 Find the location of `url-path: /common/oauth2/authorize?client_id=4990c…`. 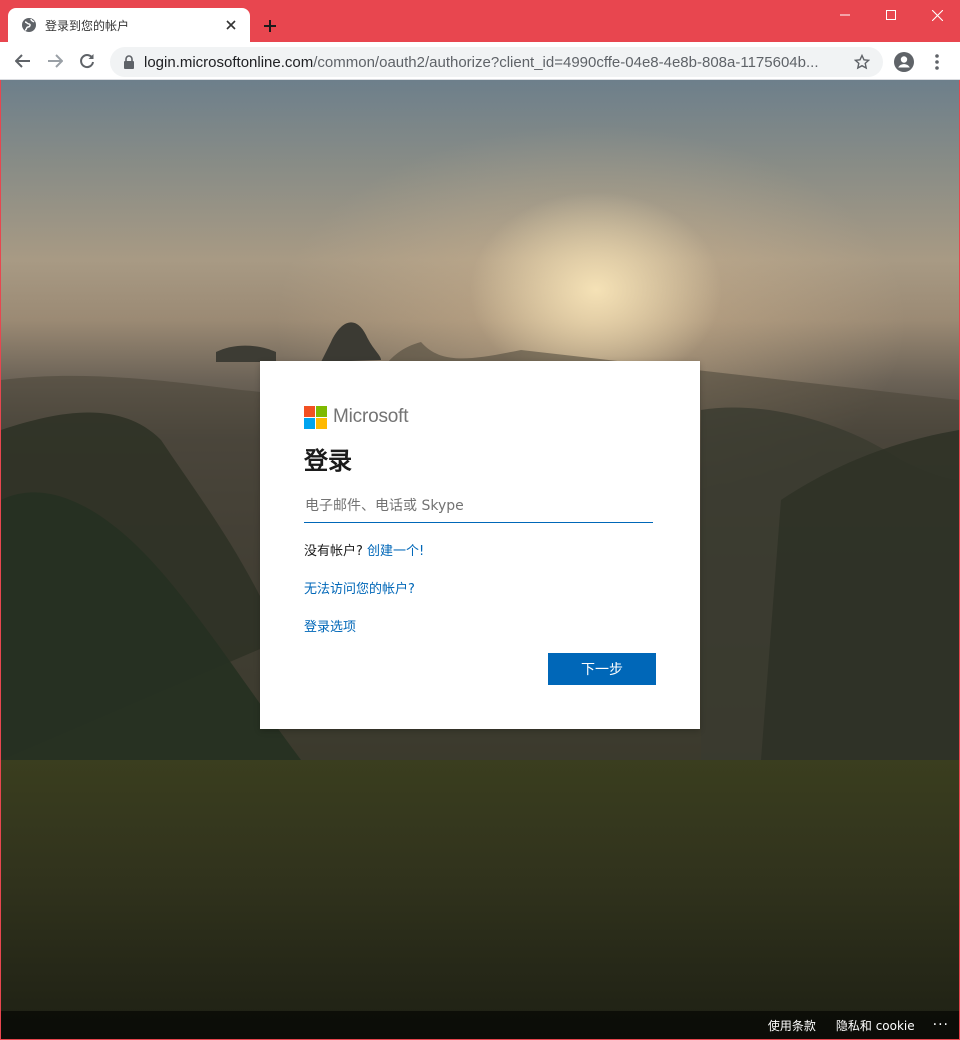

url-path: /common/oauth2/authorize?client_id=4990c… is located at coordinates (566, 62).